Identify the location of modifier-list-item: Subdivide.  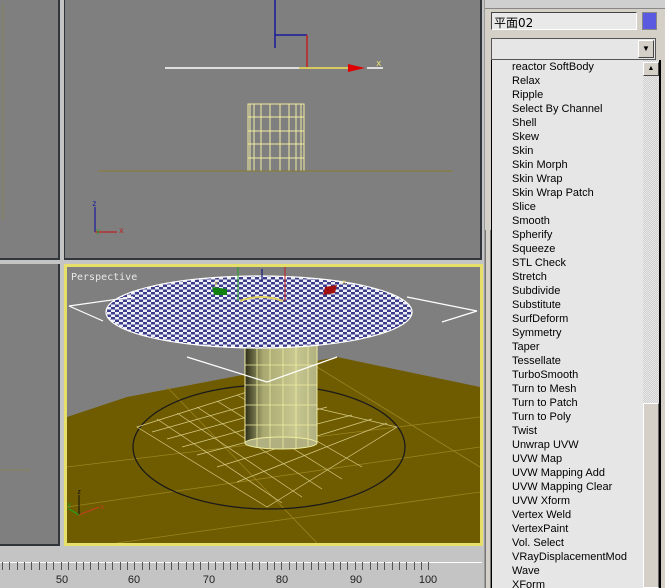
(575, 291).